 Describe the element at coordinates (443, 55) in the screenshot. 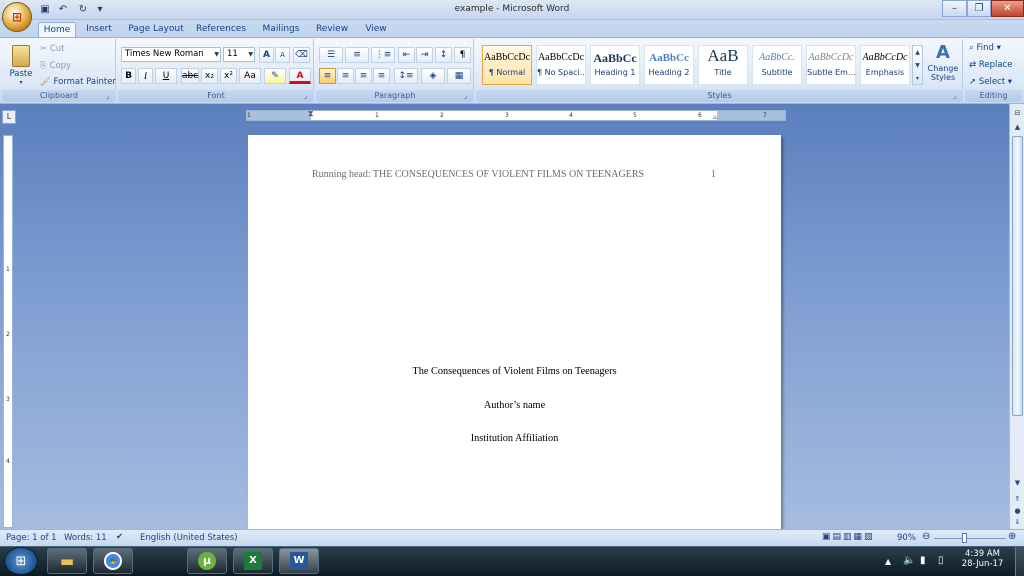

I see `sort-icon: ↕` at that location.